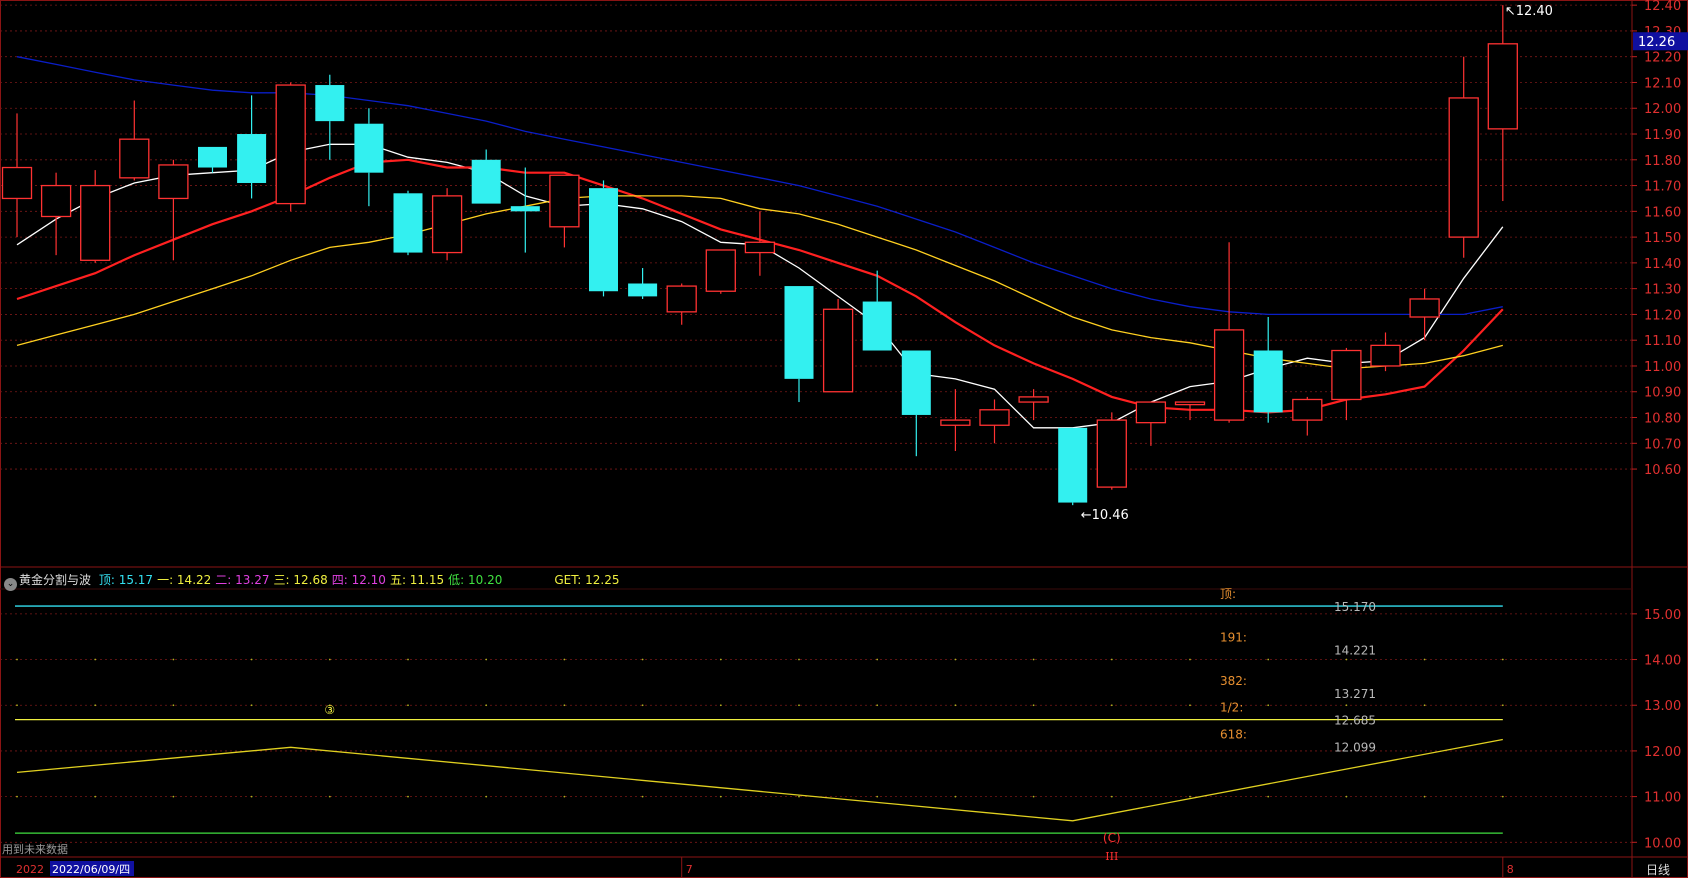 This screenshot has width=1688, height=878. Describe the element at coordinates (1662, 798) in the screenshot. I see `indicator-tick-label: 11.00` at that location.